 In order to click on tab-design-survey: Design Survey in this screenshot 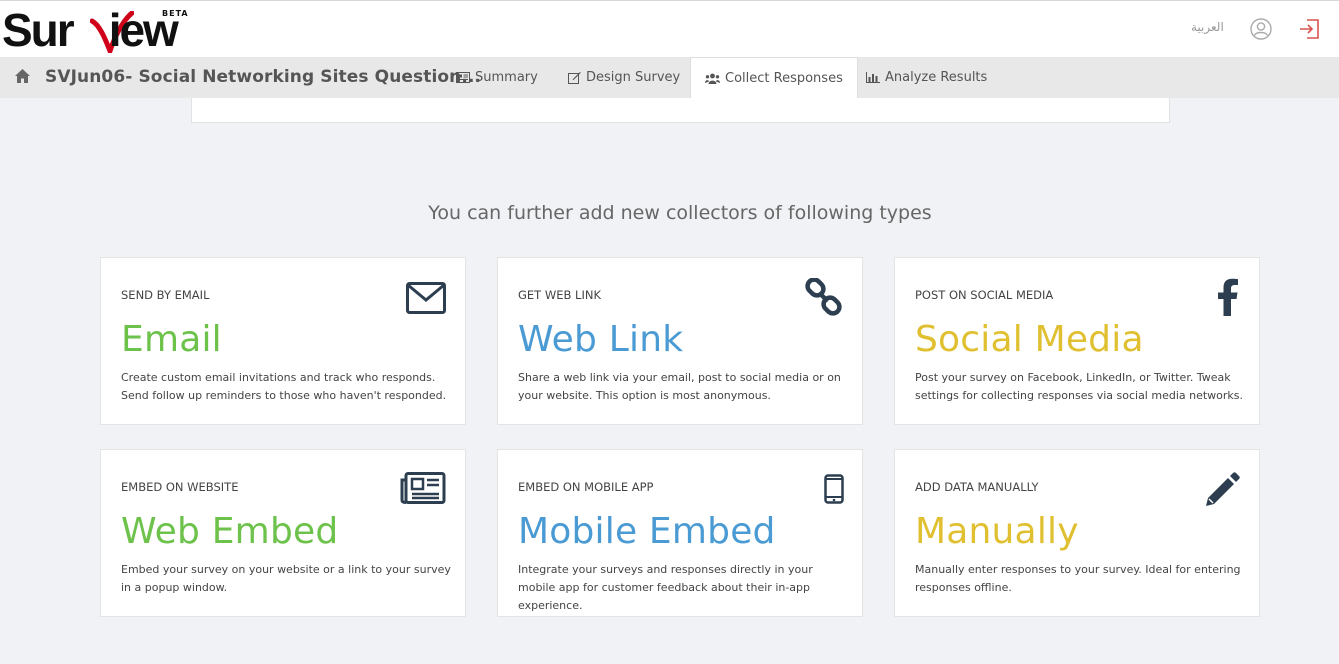, I will do `click(624, 77)`.